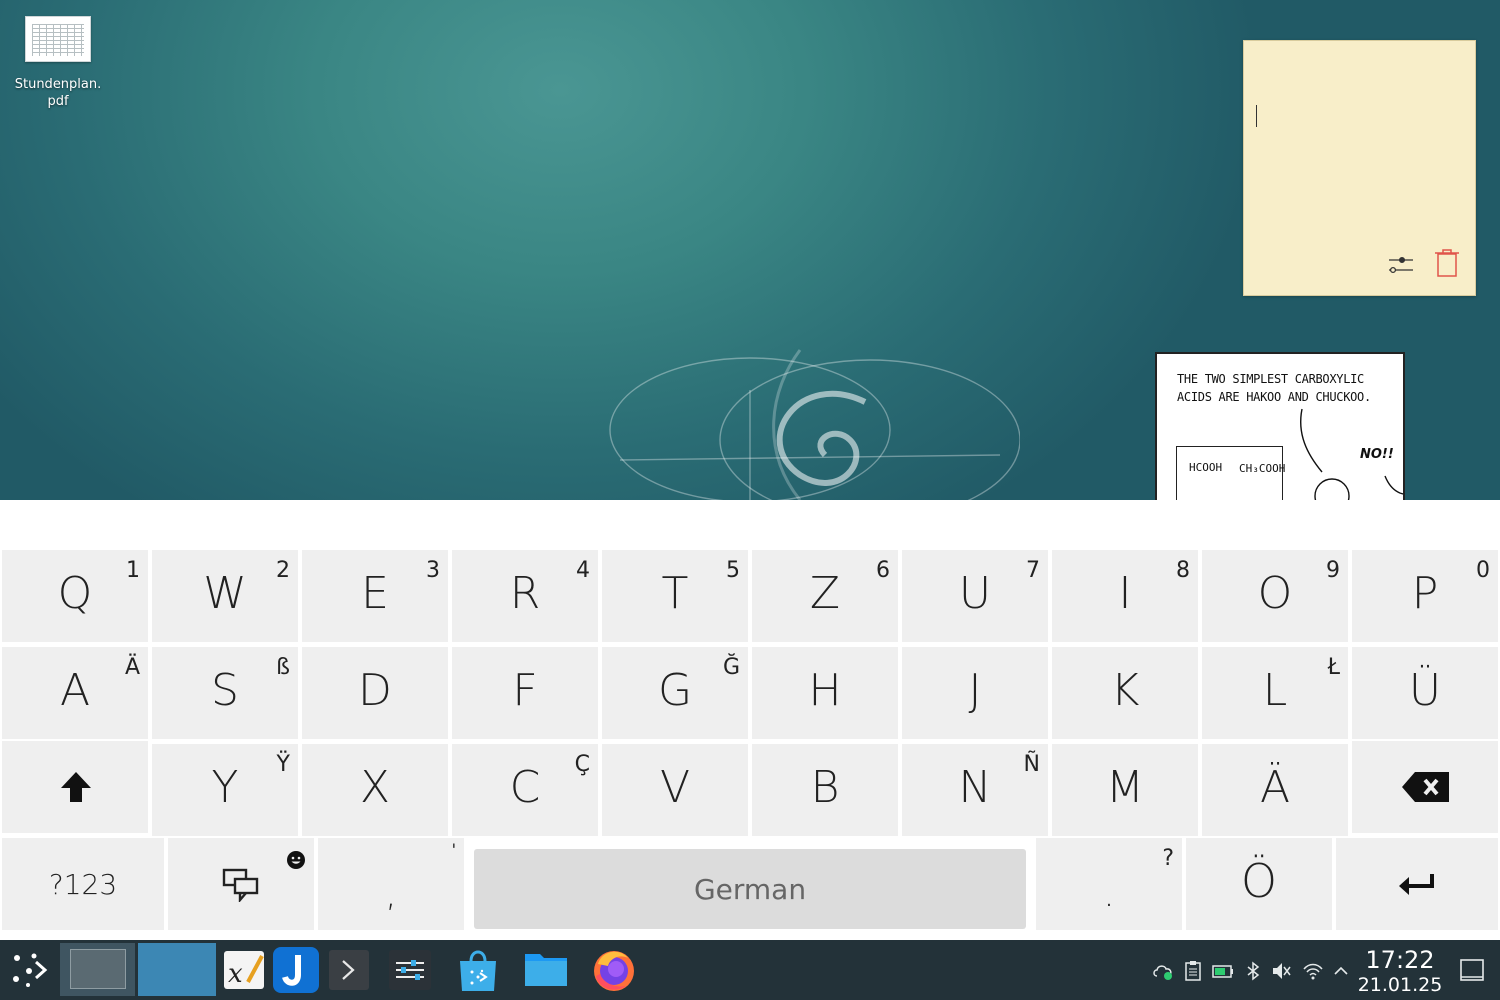  I want to click on key-d: D, so click(375, 693).